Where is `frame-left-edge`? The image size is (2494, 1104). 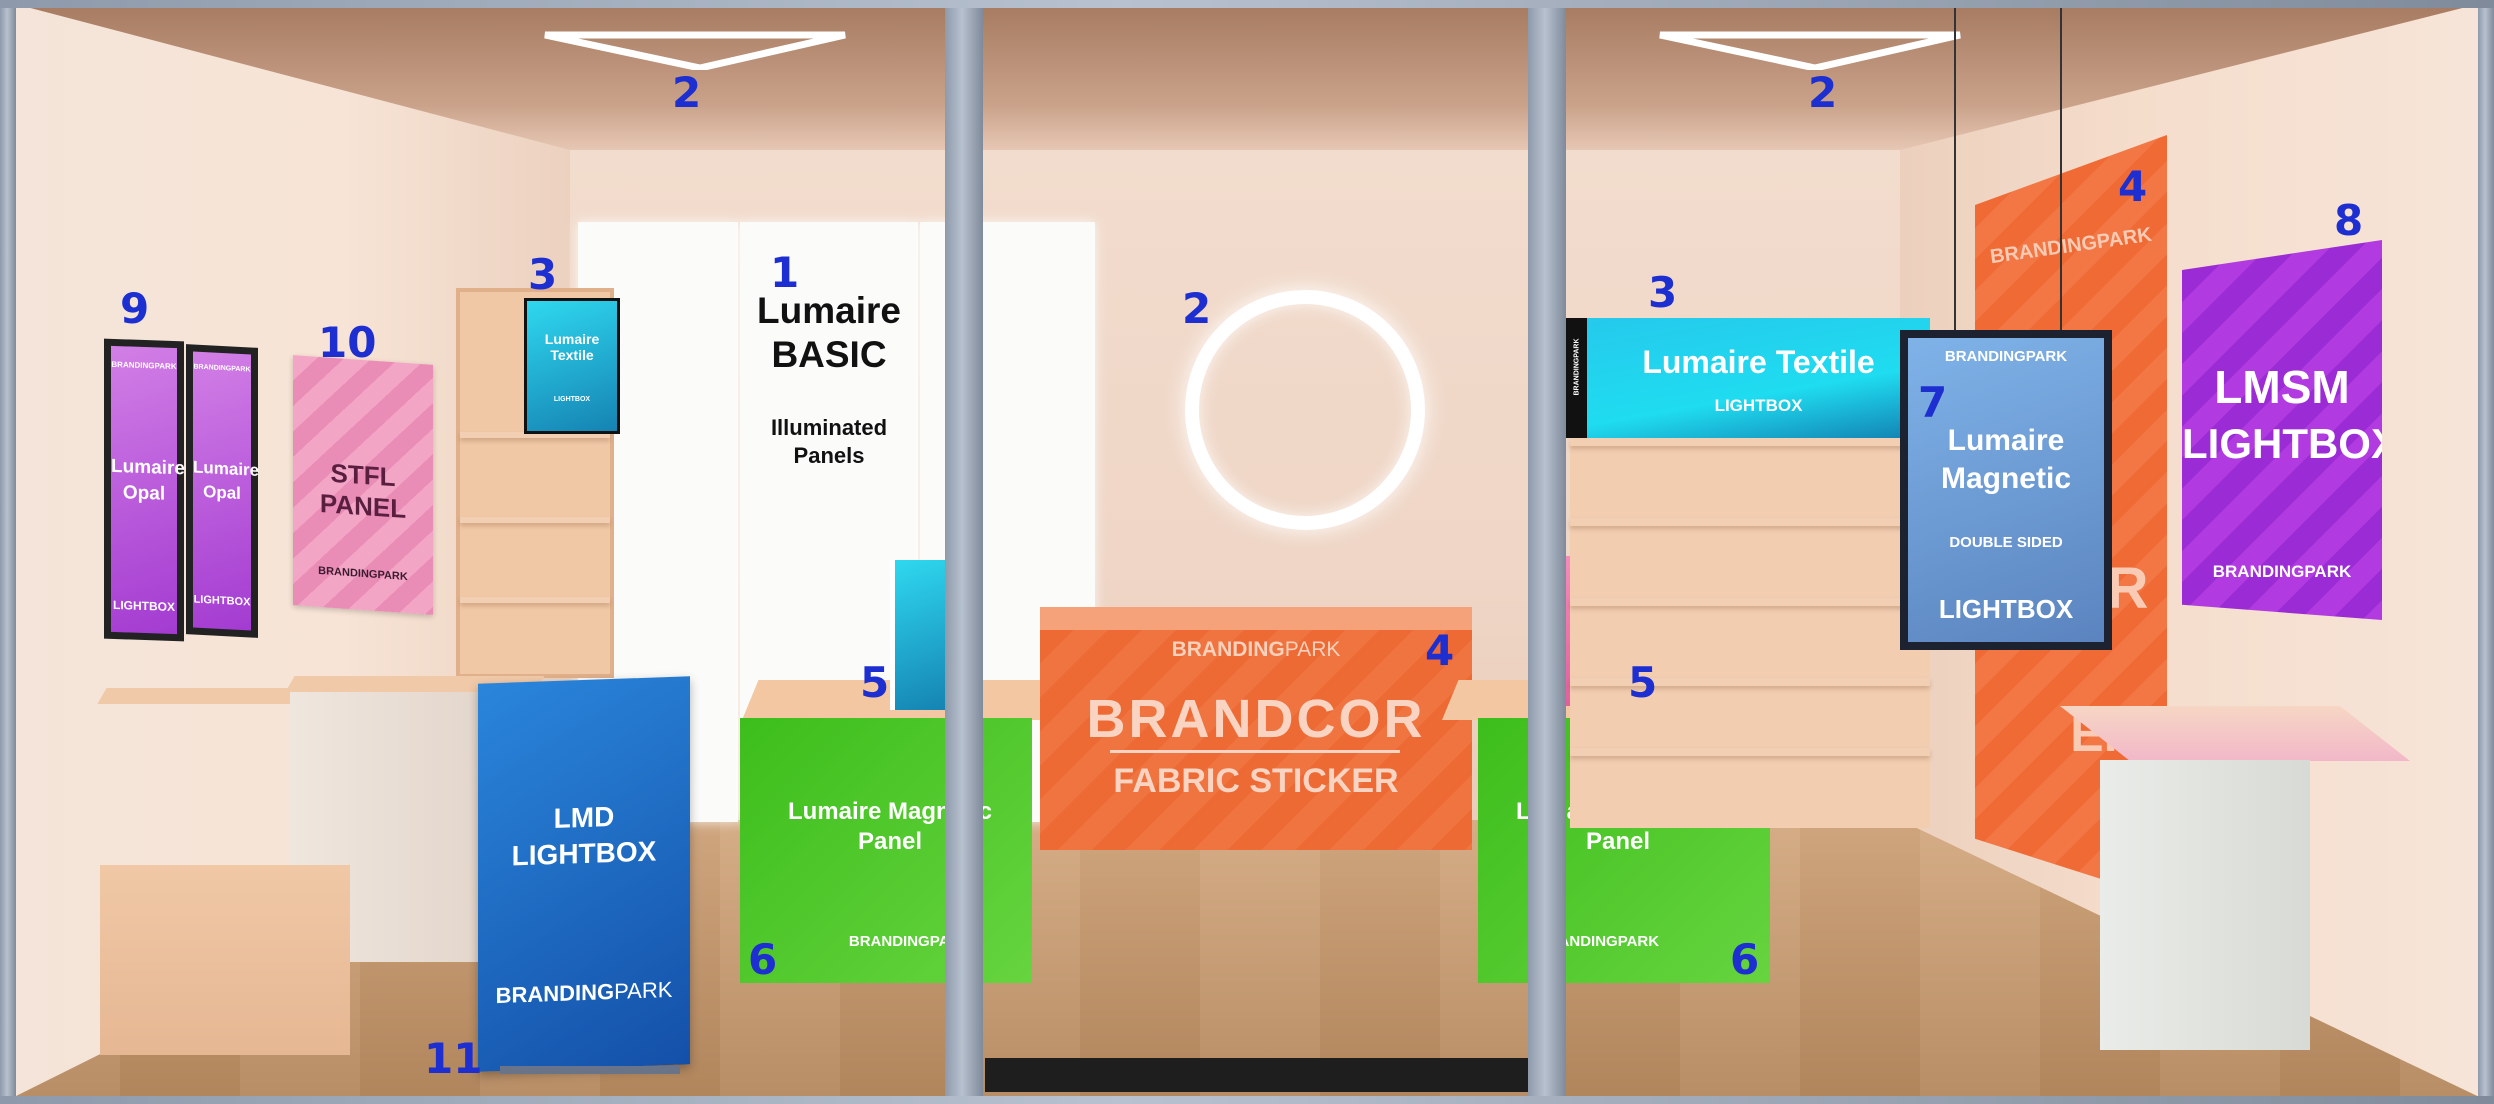 frame-left-edge is located at coordinates (8, 552).